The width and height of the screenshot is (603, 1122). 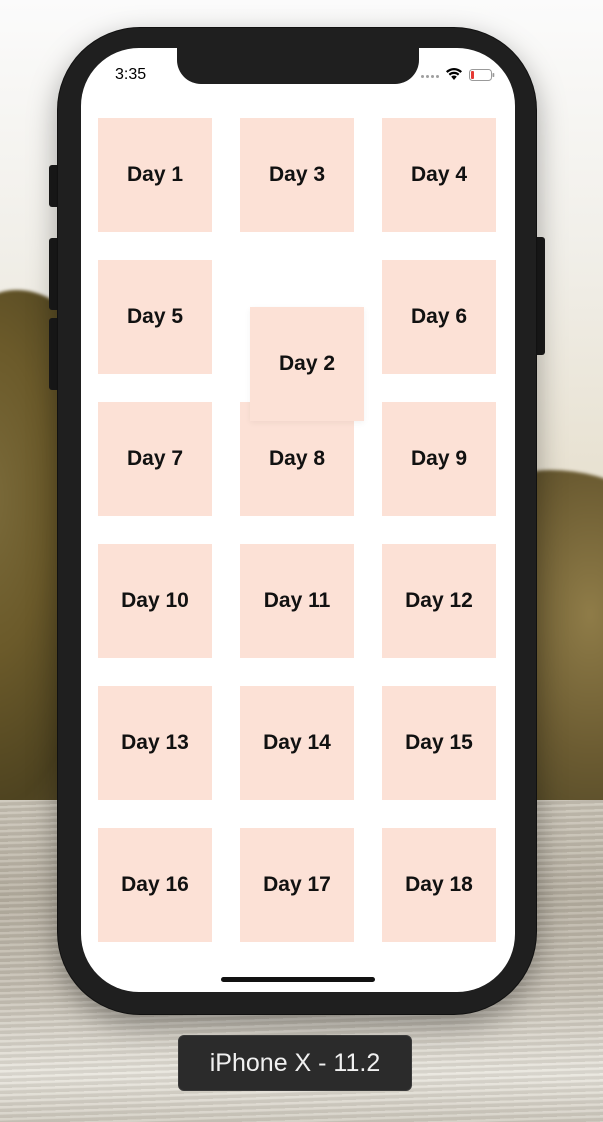 What do you see at coordinates (155, 317) in the screenshot?
I see `day-cell: Day 5` at bounding box center [155, 317].